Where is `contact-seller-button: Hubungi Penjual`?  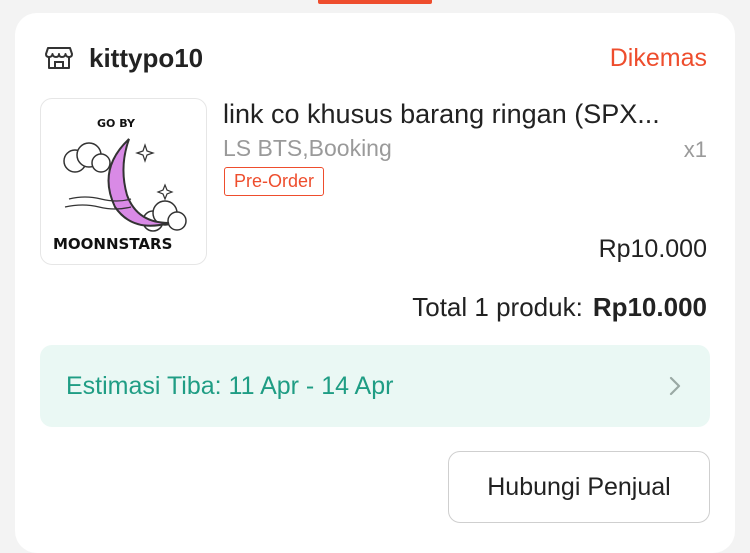 contact-seller-button: Hubungi Penjual is located at coordinates (579, 487).